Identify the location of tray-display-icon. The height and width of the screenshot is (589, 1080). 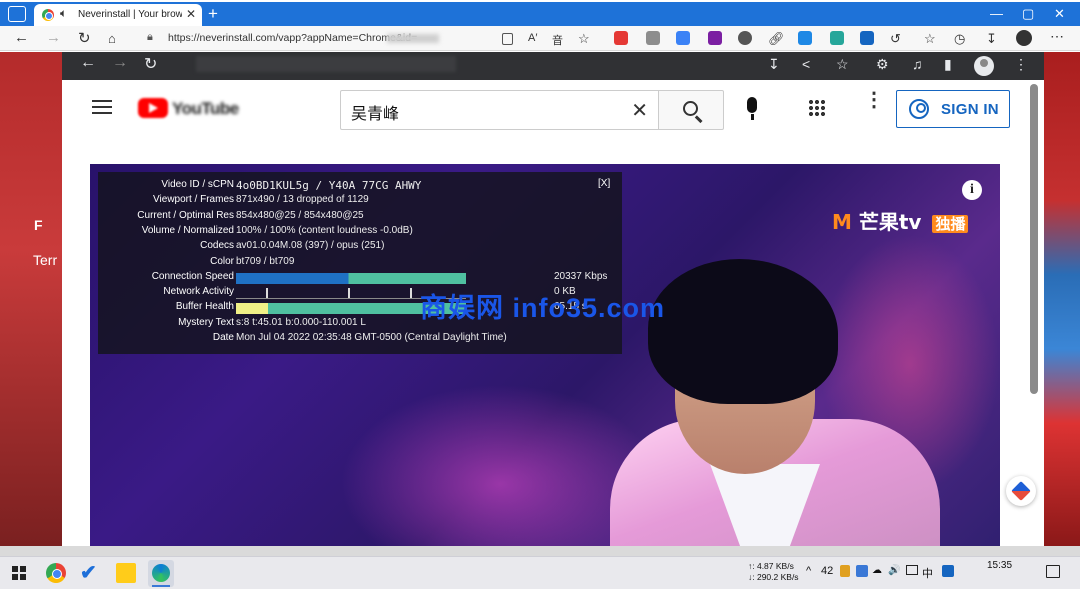
(912, 570).